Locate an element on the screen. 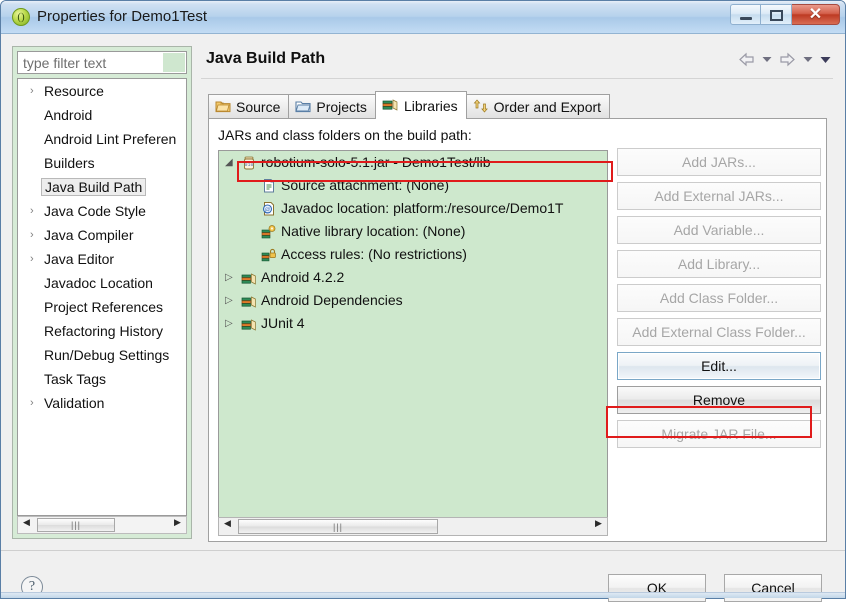 The width and height of the screenshot is (846, 602). back-menu-chevron-down-icon is located at coordinates (767, 59).